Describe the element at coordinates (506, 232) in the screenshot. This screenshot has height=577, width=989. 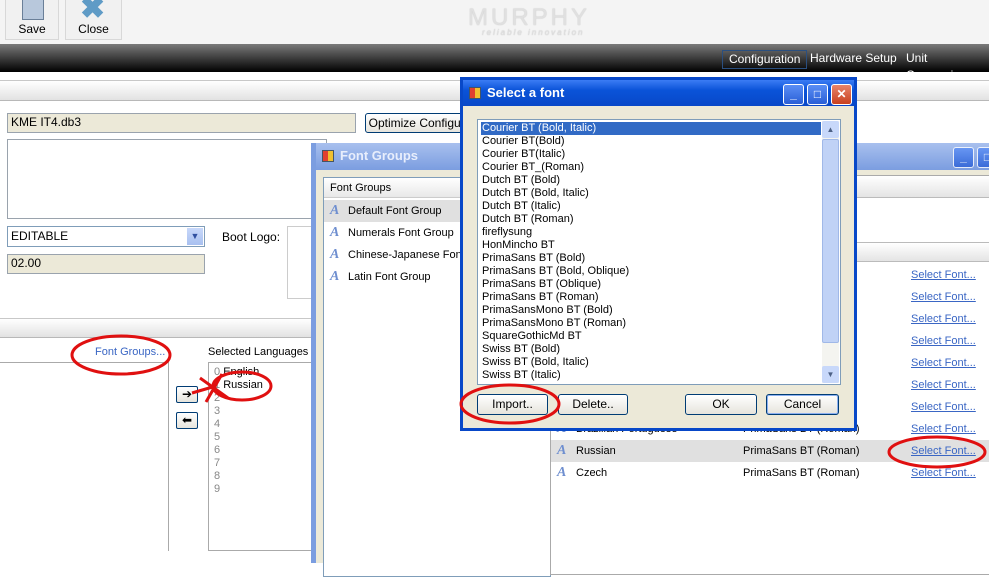
I see `font-list-item: fireflysung` at that location.